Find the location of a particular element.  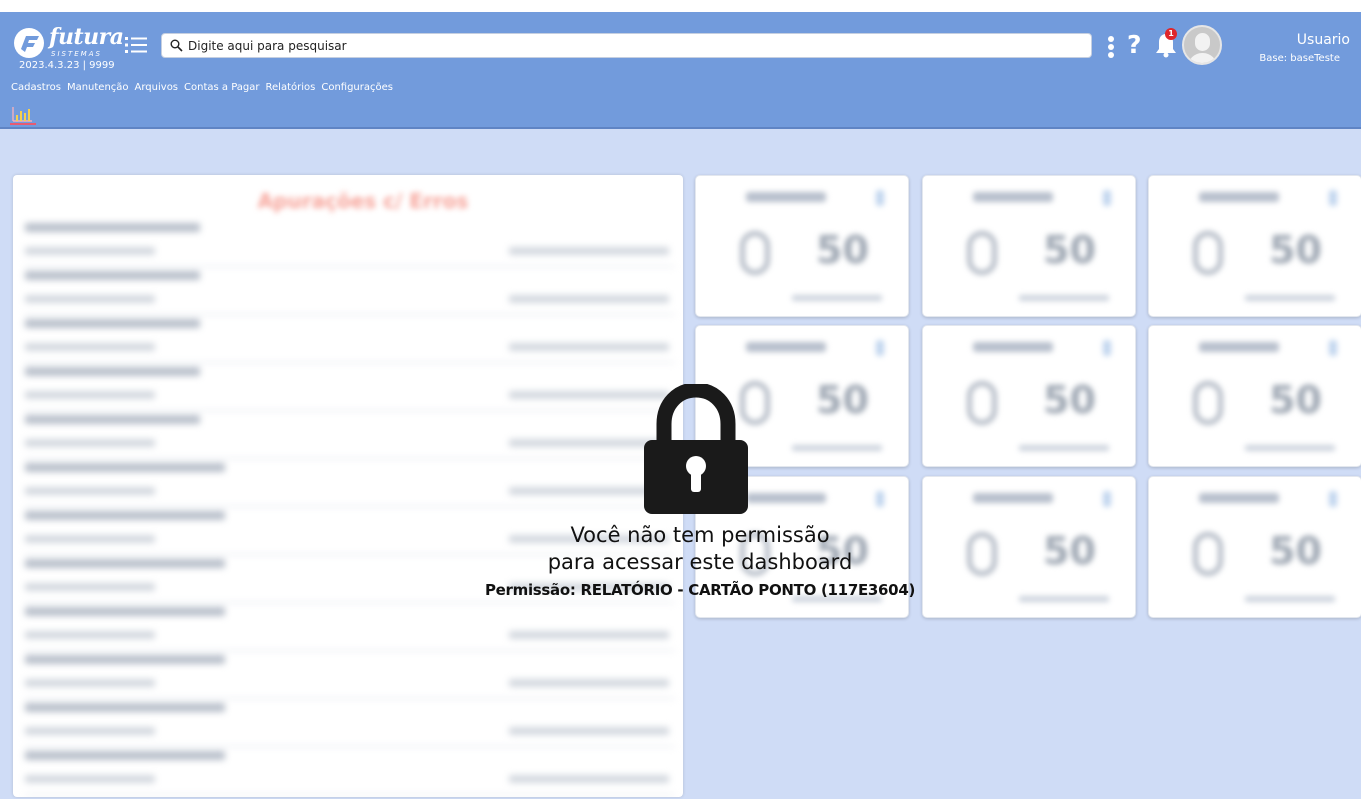

user-name: Usuario is located at coordinates (1295, 40).